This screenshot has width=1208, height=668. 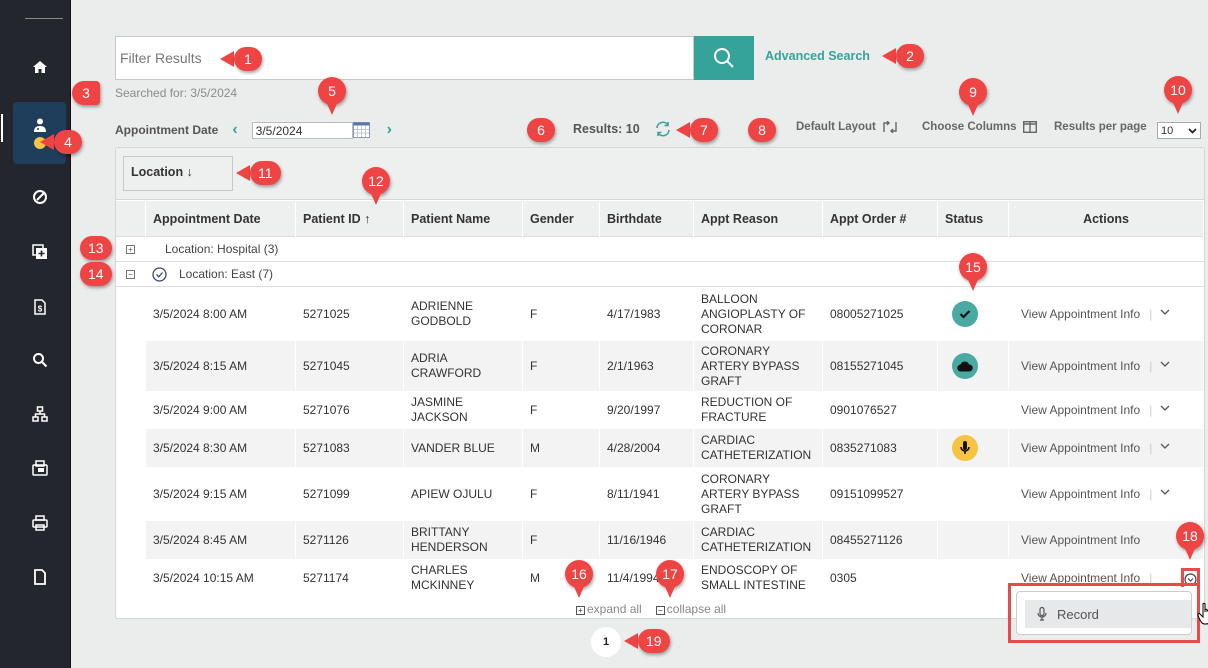 What do you see at coordinates (647, 366) in the screenshot?
I see `cell-birth: 2/1/1963` at bounding box center [647, 366].